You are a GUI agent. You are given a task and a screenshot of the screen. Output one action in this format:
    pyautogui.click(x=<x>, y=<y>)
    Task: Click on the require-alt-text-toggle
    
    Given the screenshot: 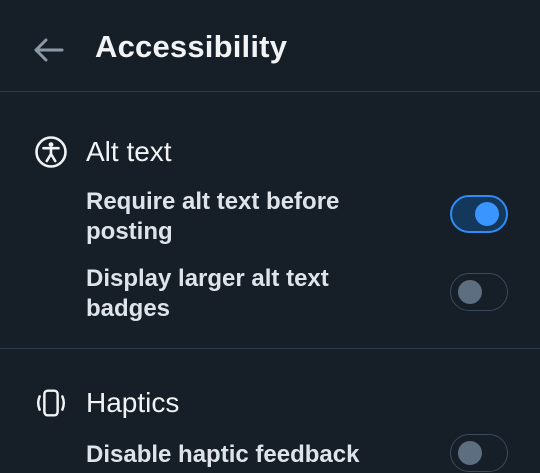 What is the action you would take?
    pyautogui.click(x=479, y=214)
    